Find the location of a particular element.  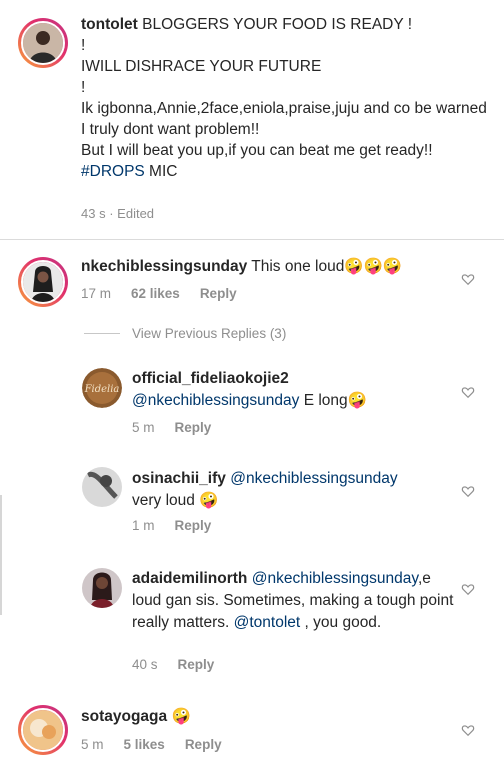

reply-time: 5 m is located at coordinates (143, 427).